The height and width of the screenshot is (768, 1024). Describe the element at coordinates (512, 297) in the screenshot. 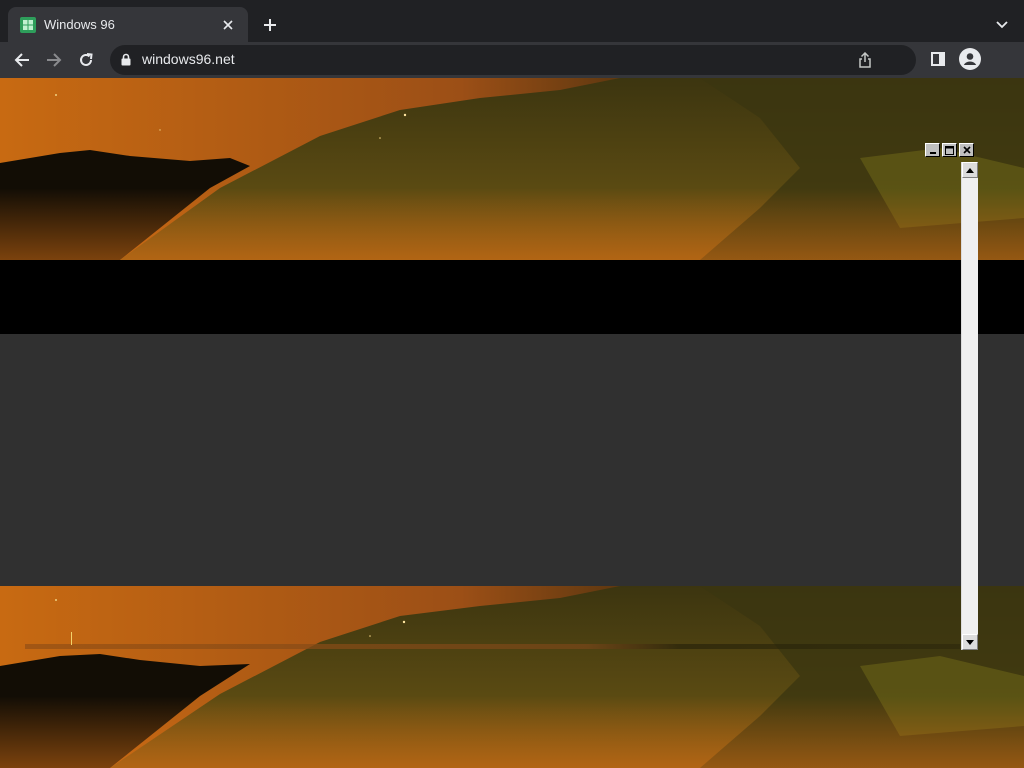

I see `black-band` at that location.